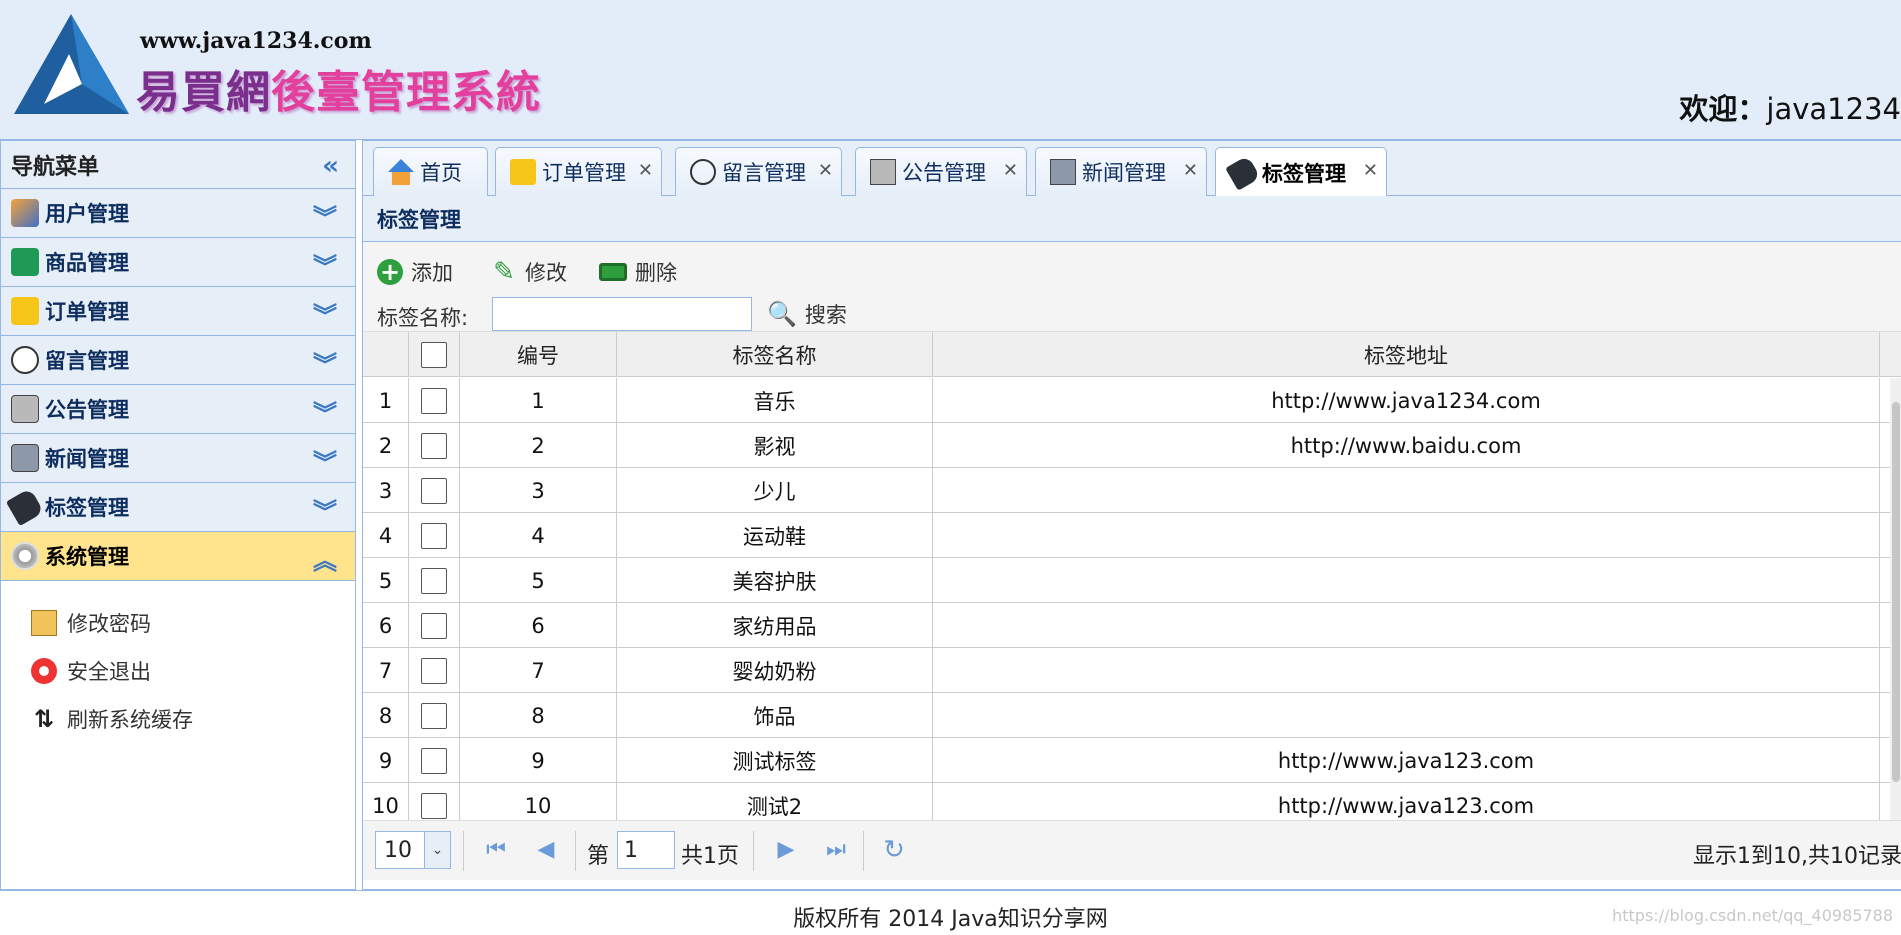 This screenshot has height=935, width=1901. I want to click on chevron-down-icon: ︾, so click(325, 512).